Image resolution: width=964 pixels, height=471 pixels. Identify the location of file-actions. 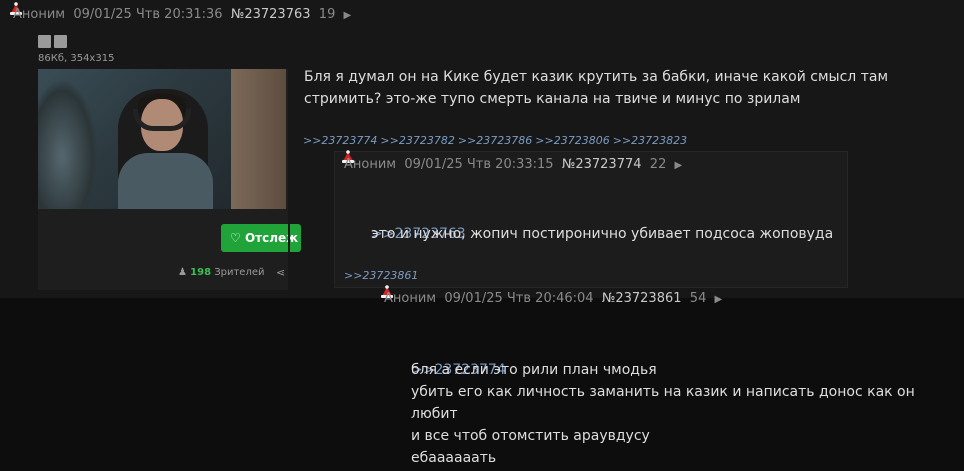
(54, 43).